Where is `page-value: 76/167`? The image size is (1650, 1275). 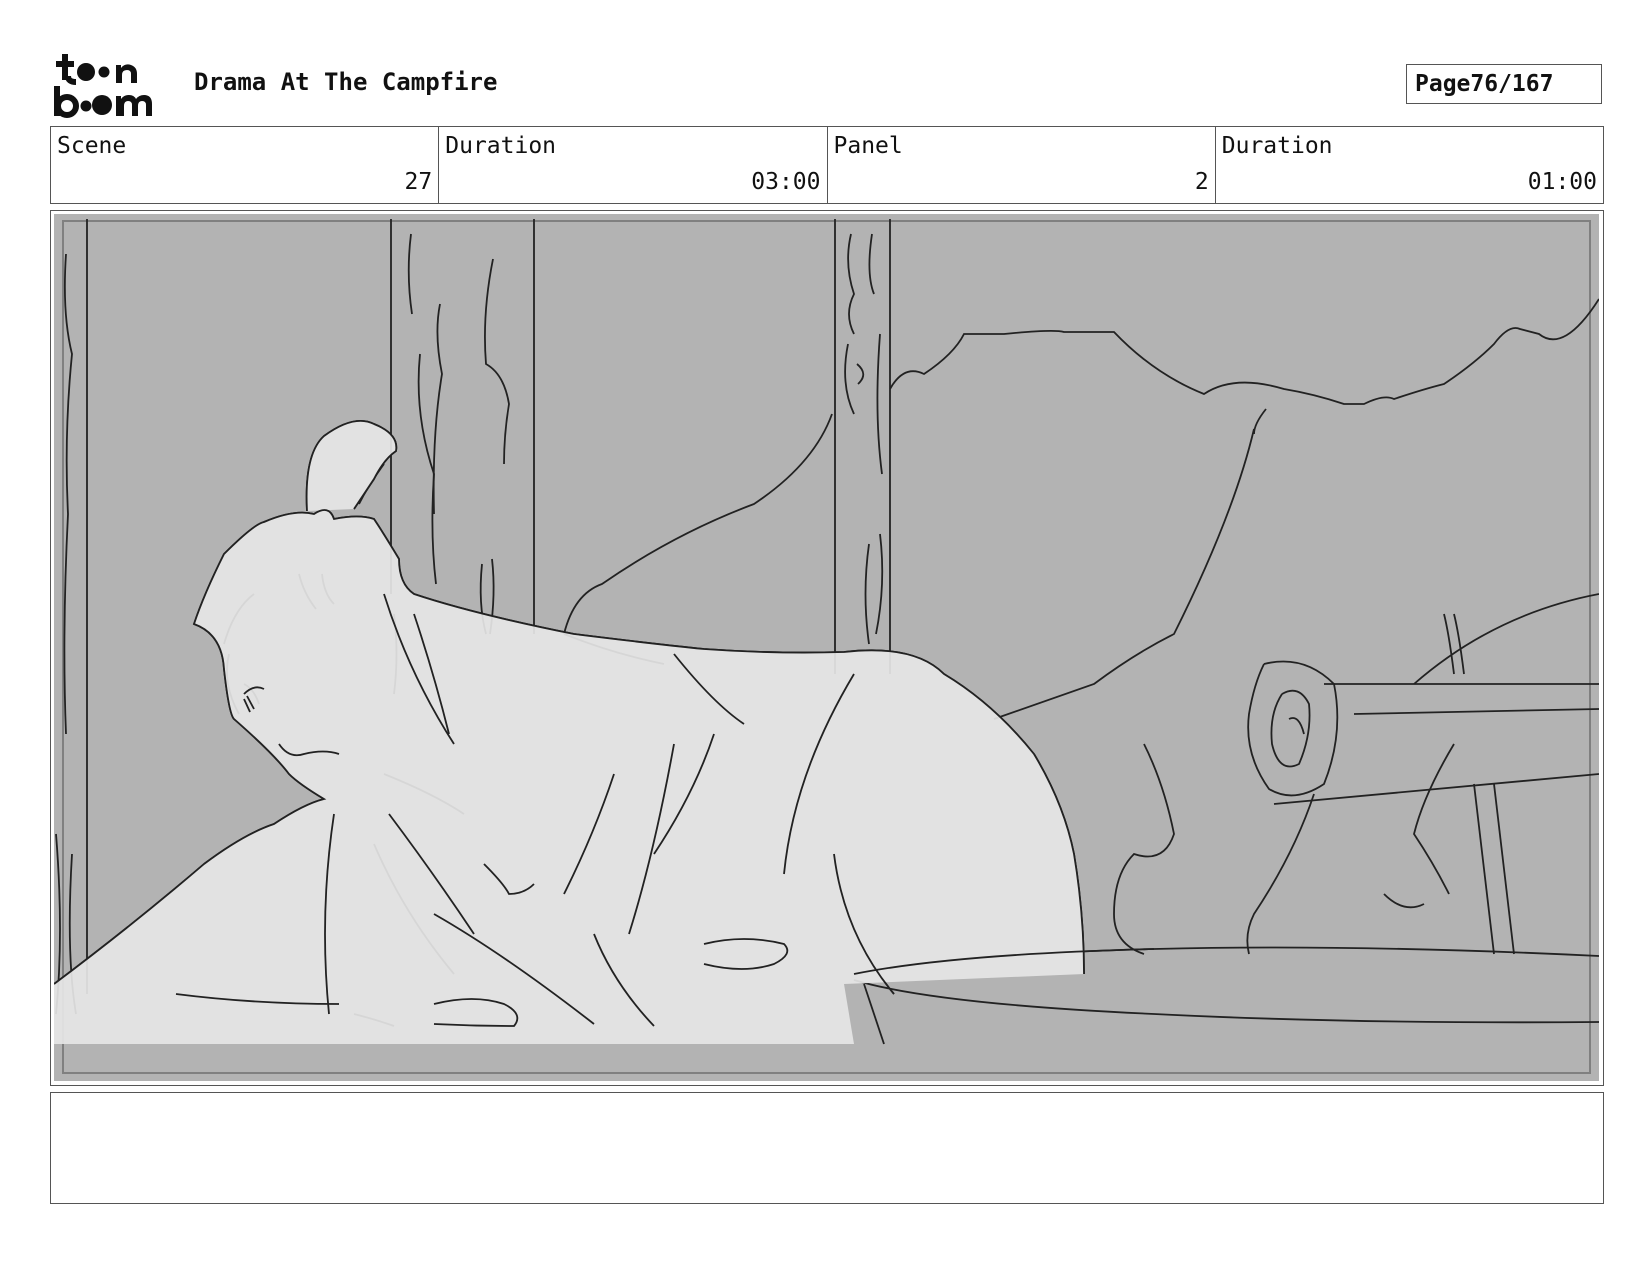
page-value: 76/167 is located at coordinates (1512, 84).